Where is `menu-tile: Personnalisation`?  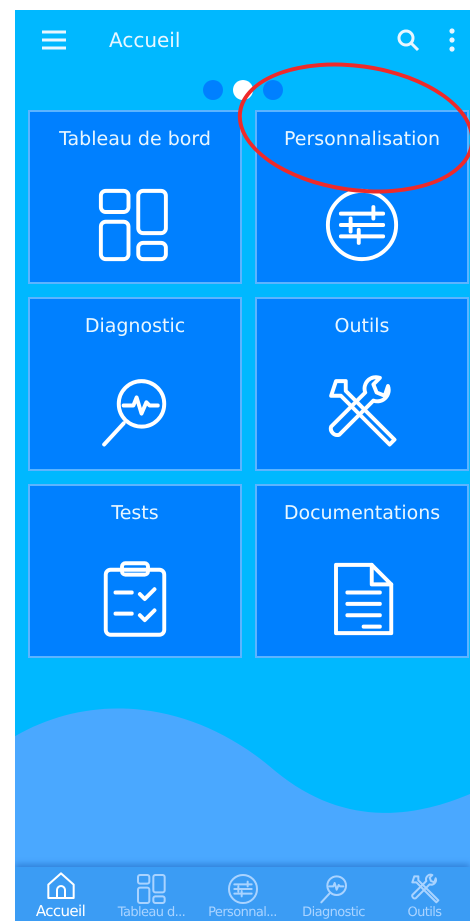 menu-tile: Personnalisation is located at coordinates (362, 197).